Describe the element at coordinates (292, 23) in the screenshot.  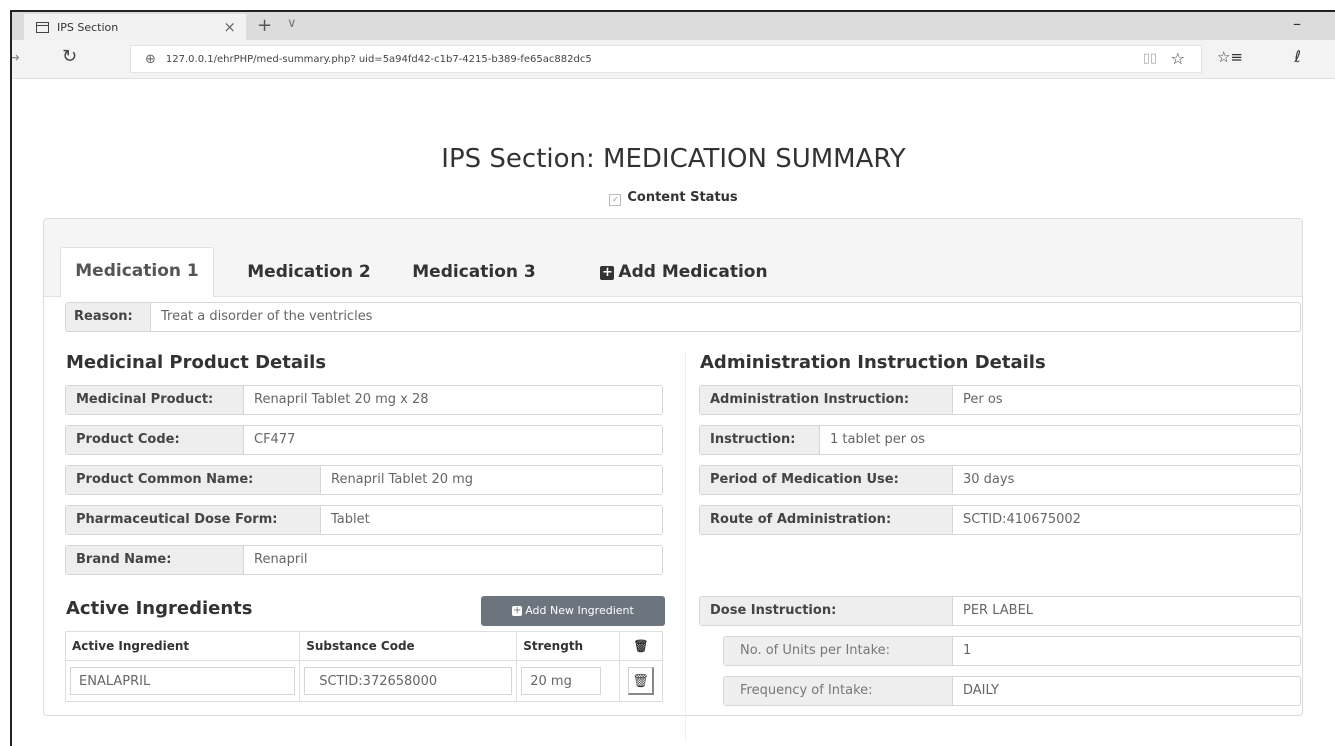
I see `tab-menu-icon: ∨` at that location.